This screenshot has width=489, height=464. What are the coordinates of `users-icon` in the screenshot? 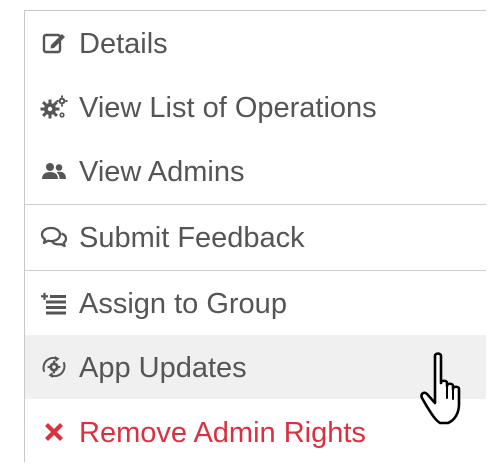 It's located at (54, 171).